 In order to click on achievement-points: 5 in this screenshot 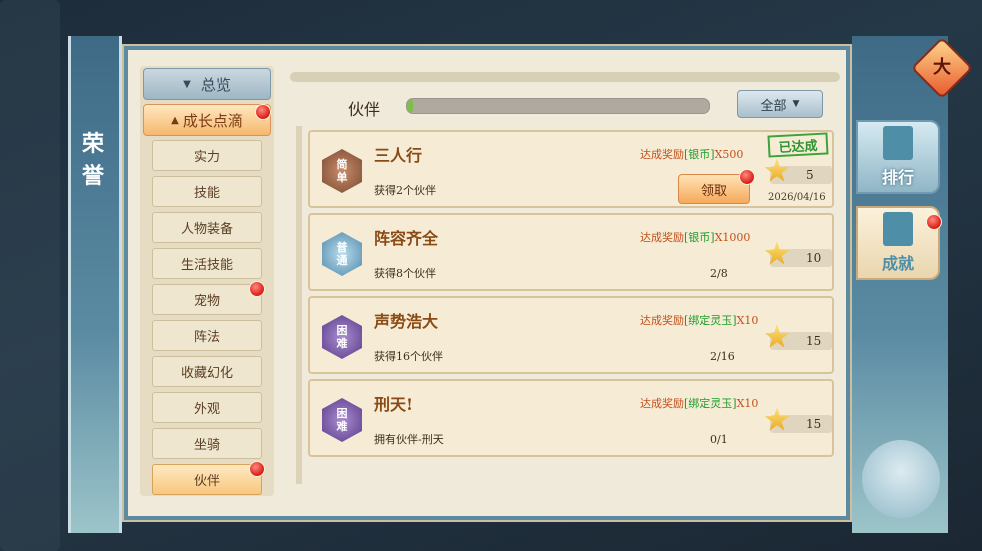, I will do `click(810, 175)`.